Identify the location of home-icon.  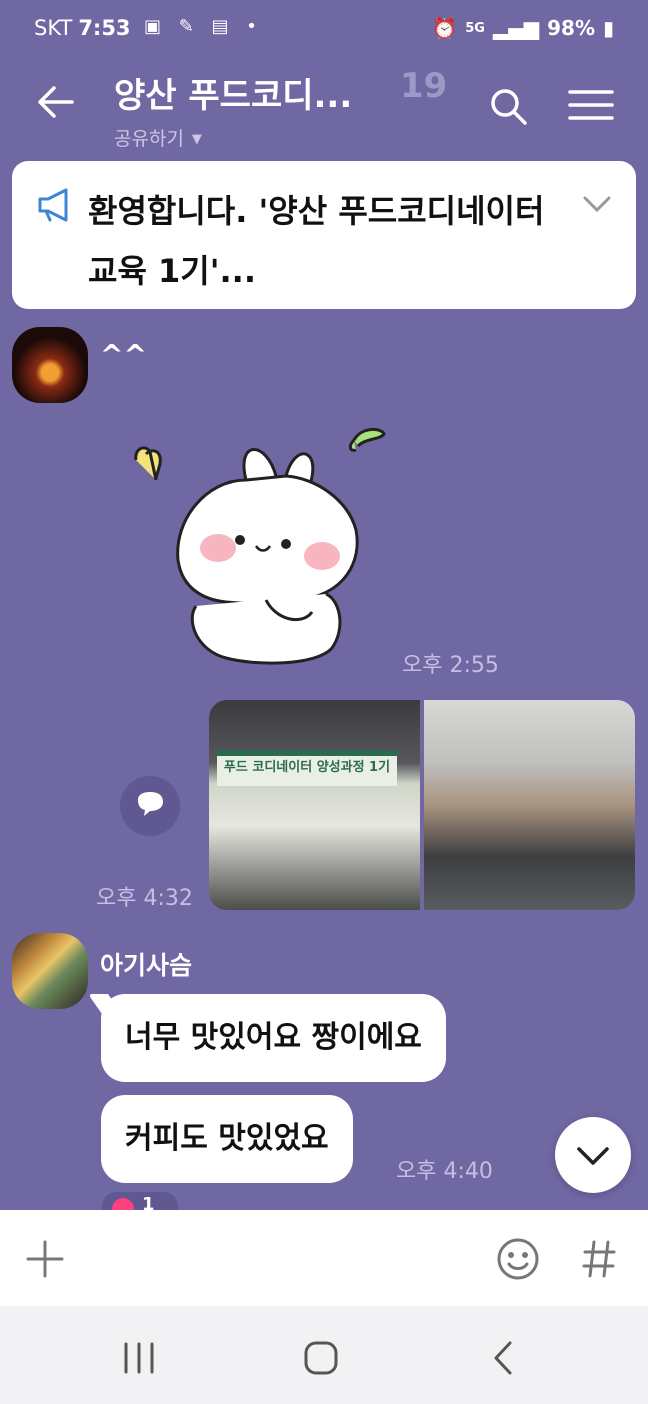
(321, 1358).